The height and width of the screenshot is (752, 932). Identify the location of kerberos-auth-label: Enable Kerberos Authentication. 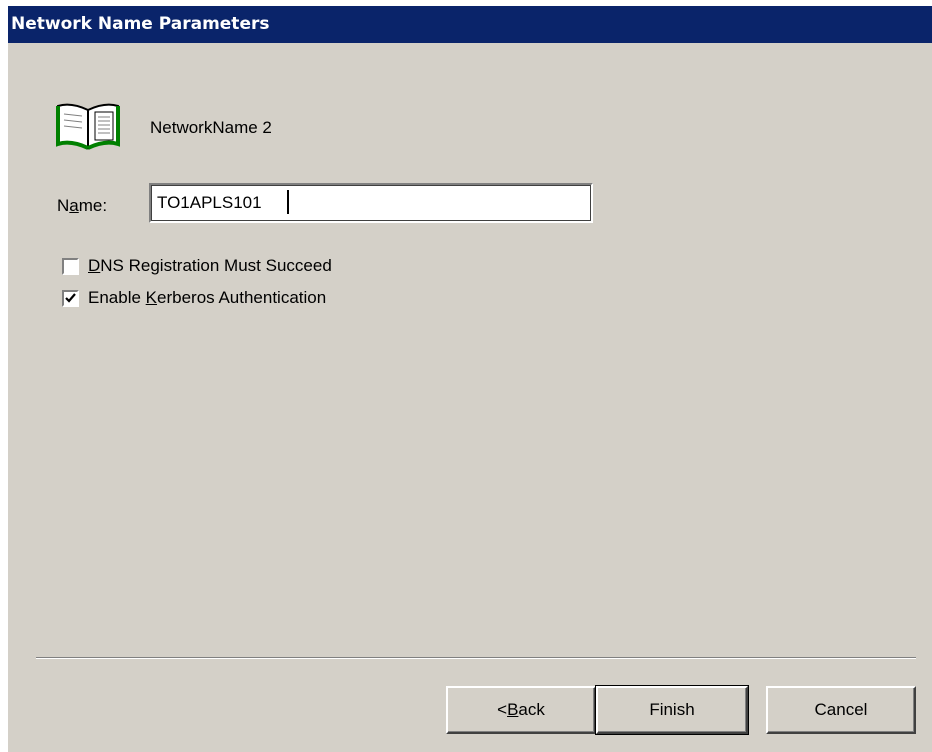
(207, 297).